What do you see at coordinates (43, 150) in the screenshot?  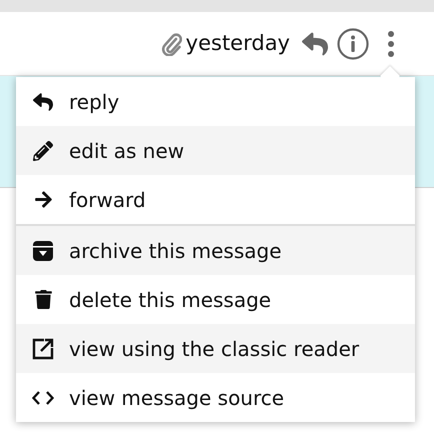 I see `pencil-icon` at bounding box center [43, 150].